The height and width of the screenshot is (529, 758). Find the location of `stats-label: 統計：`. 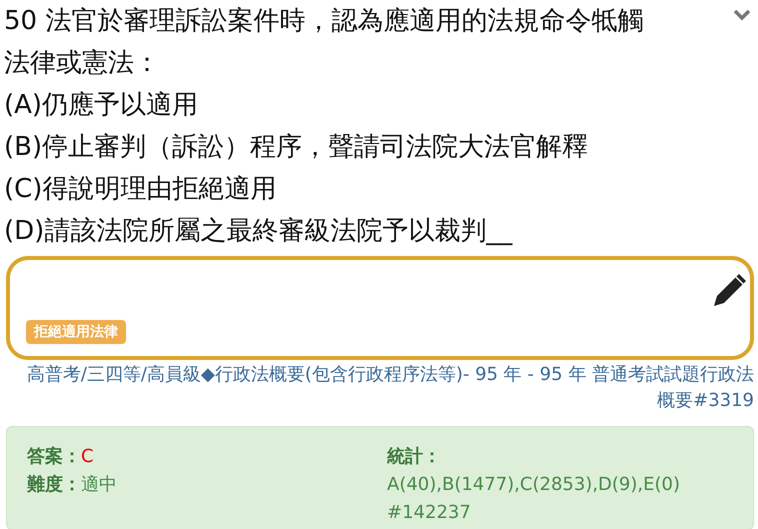

stats-label: 統計： is located at coordinates (414, 457).